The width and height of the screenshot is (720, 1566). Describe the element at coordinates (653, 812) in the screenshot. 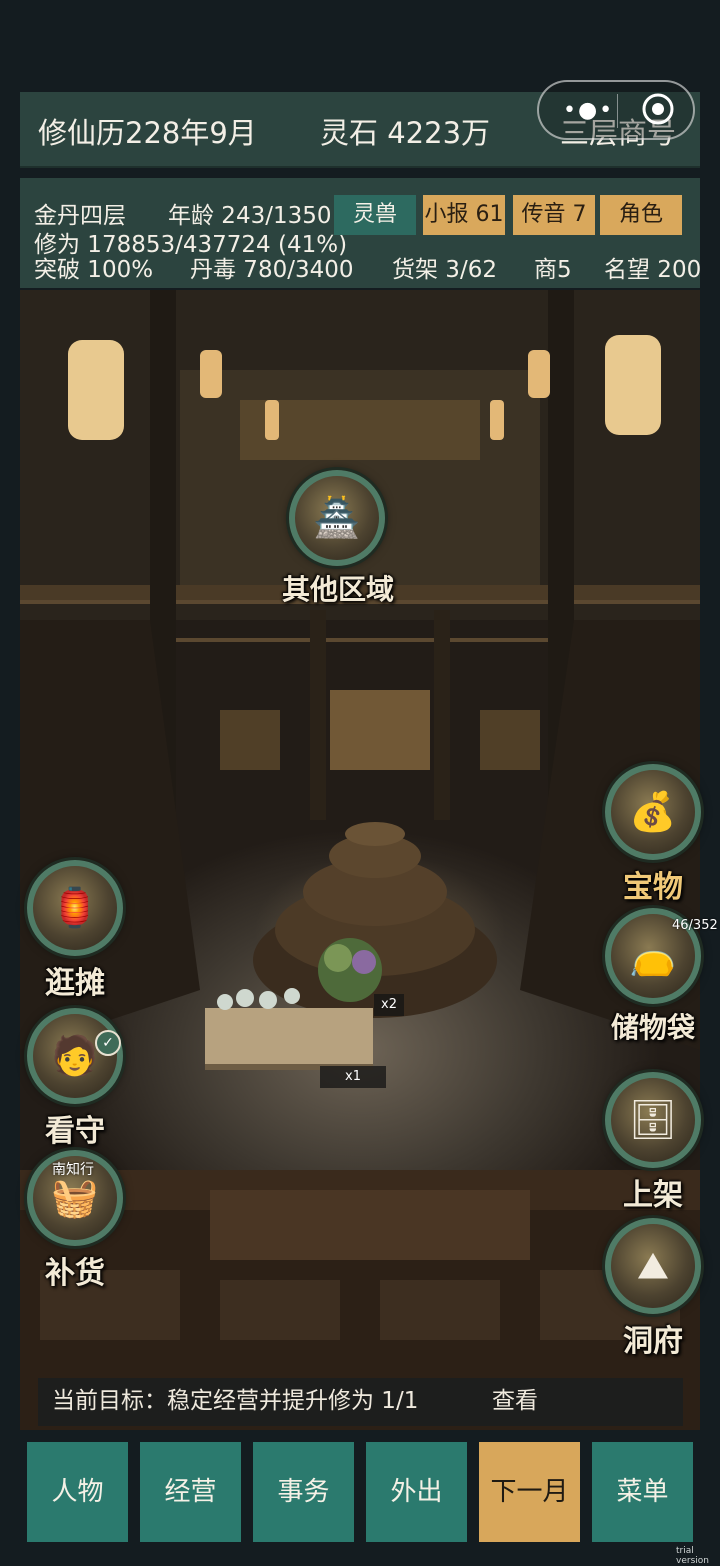

I see `treasure-chest-icon: 💰` at that location.